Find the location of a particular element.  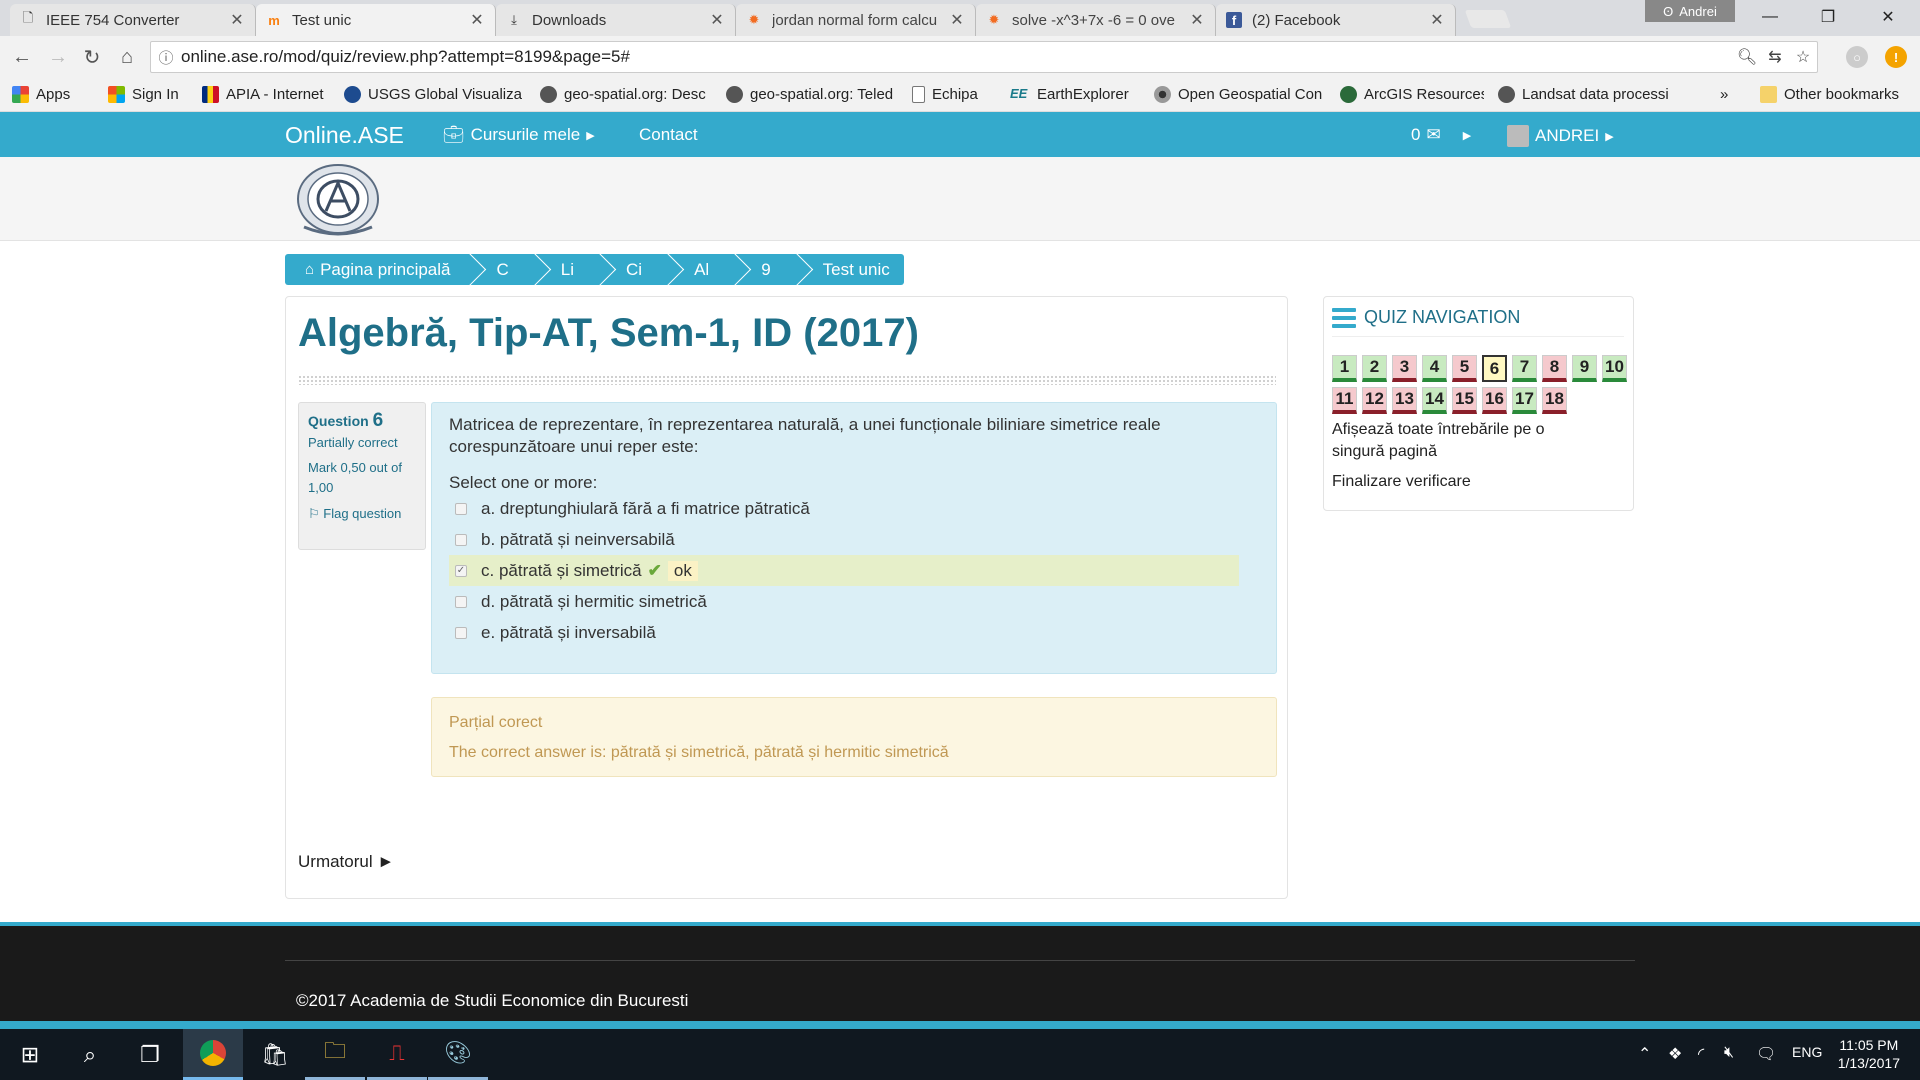

bookmark-geo1: geo-spatial.org: Desc is located at coordinates (626, 94).